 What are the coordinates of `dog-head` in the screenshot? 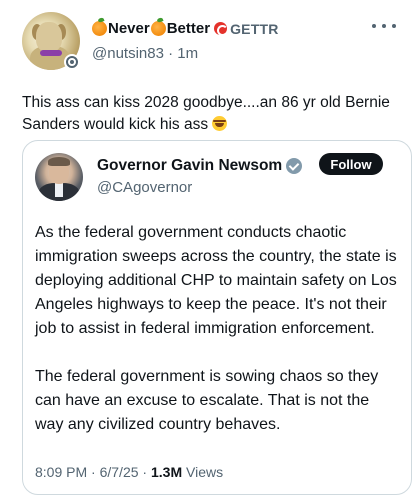 It's located at (49, 37).